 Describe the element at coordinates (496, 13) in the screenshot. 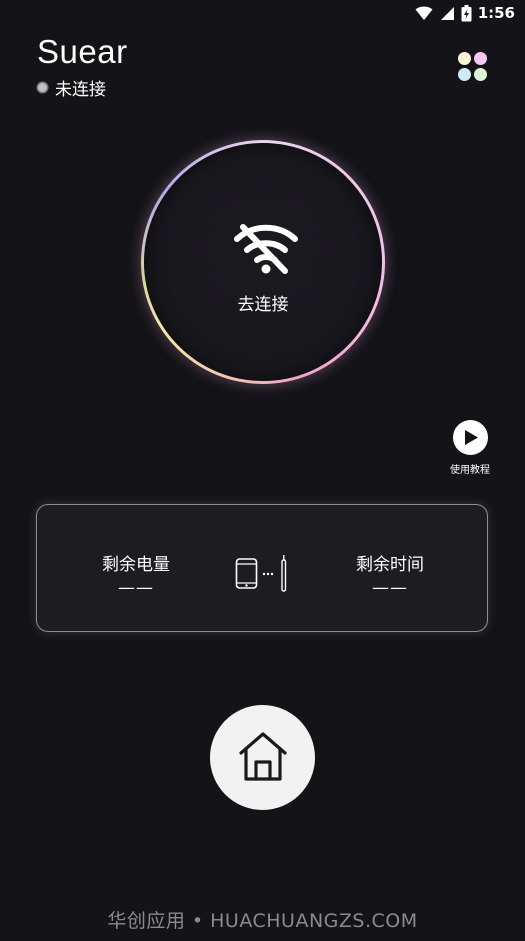

I see `status-time: 1:56` at that location.